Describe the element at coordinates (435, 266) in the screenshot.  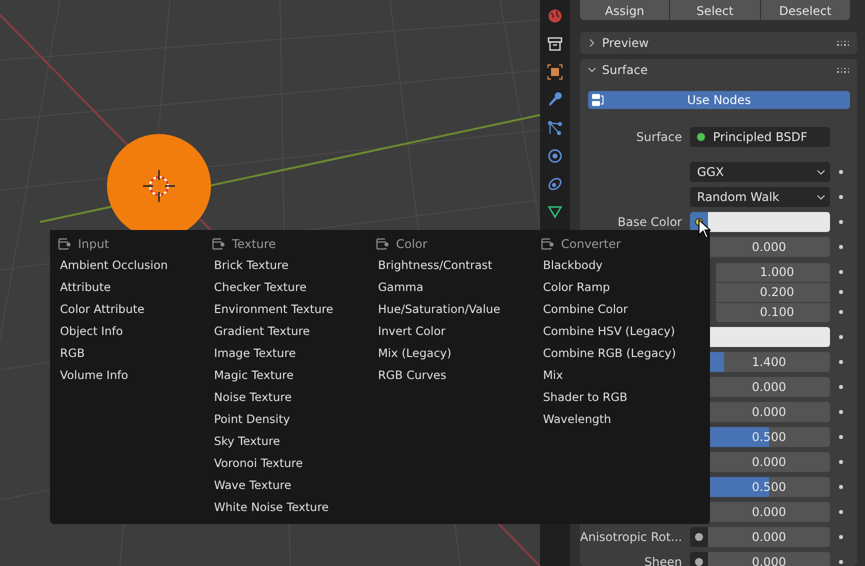
I see `menu-item: Brightness/Contrast` at that location.